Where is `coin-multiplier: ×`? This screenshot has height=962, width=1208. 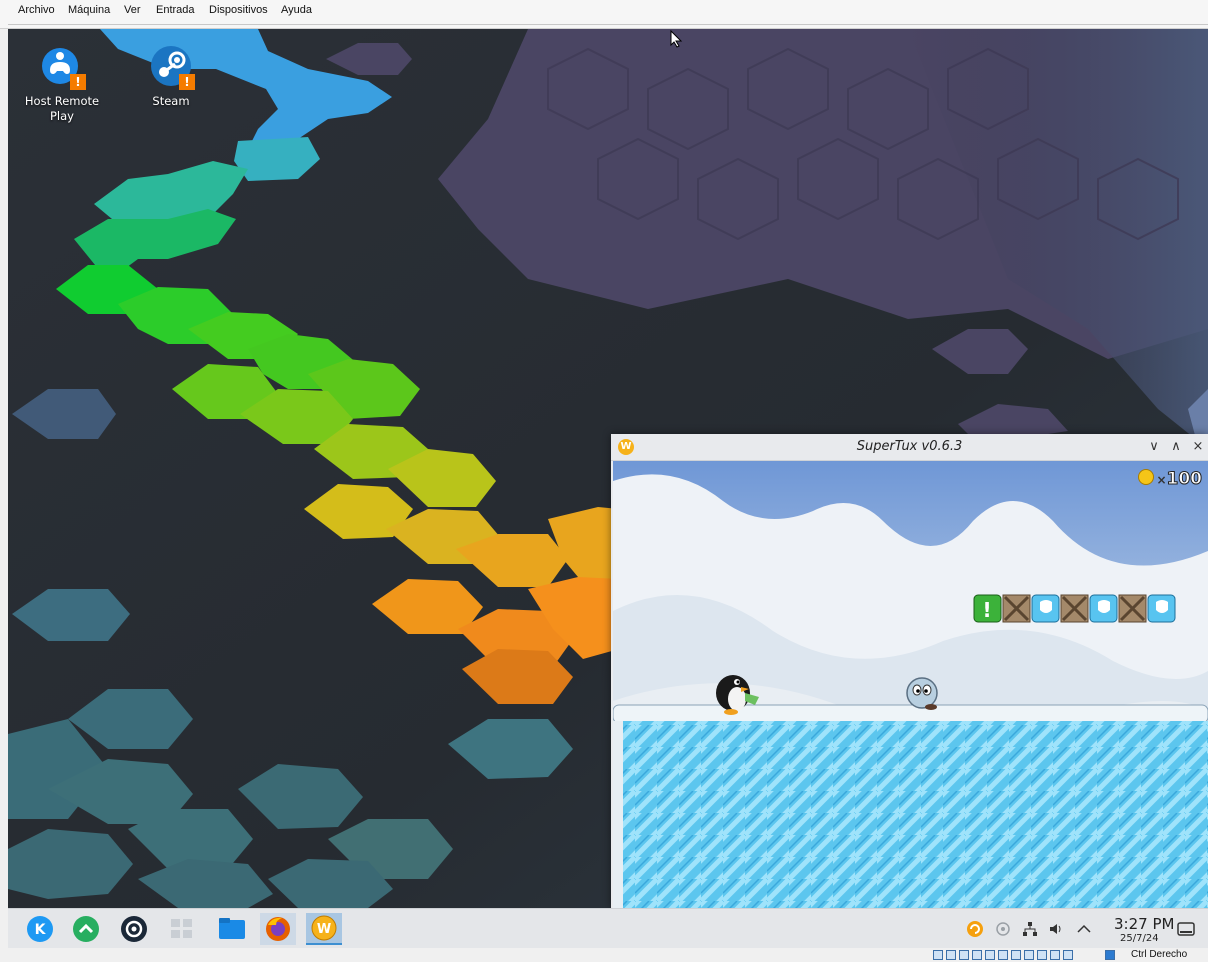
coin-multiplier: × is located at coordinates (1161, 480).